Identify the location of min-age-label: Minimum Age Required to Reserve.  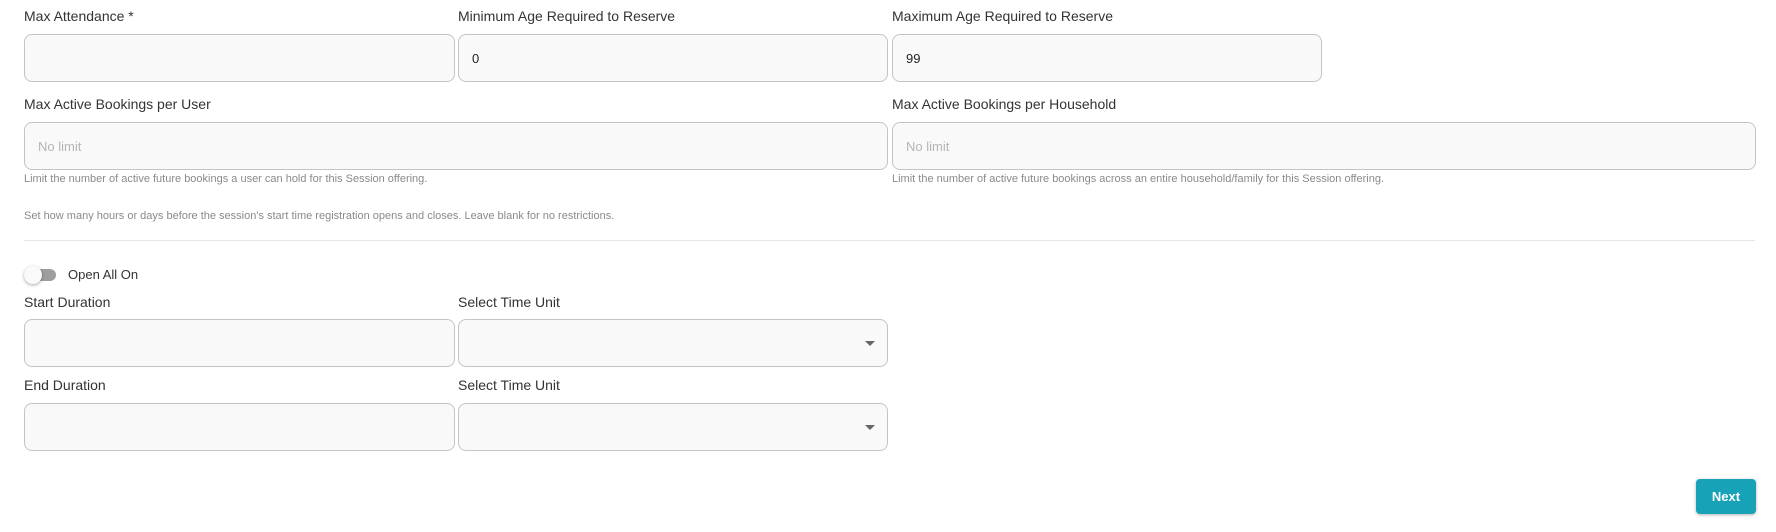
(567, 16).